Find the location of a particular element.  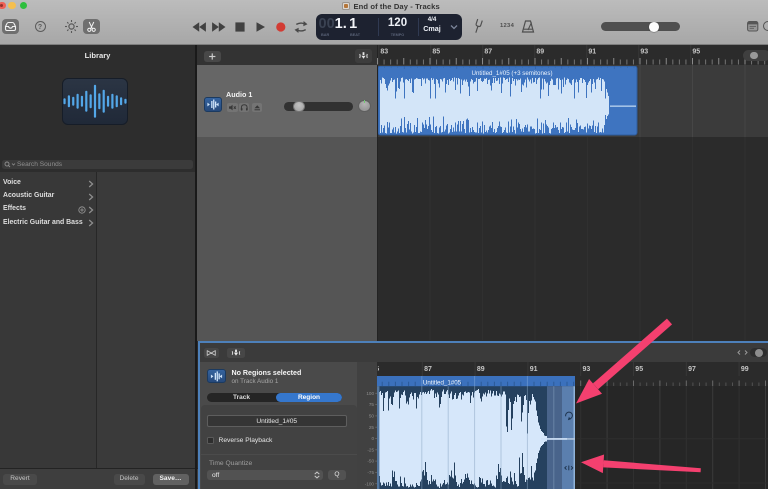

svg-text: 97 is located at coordinates (692, 369).